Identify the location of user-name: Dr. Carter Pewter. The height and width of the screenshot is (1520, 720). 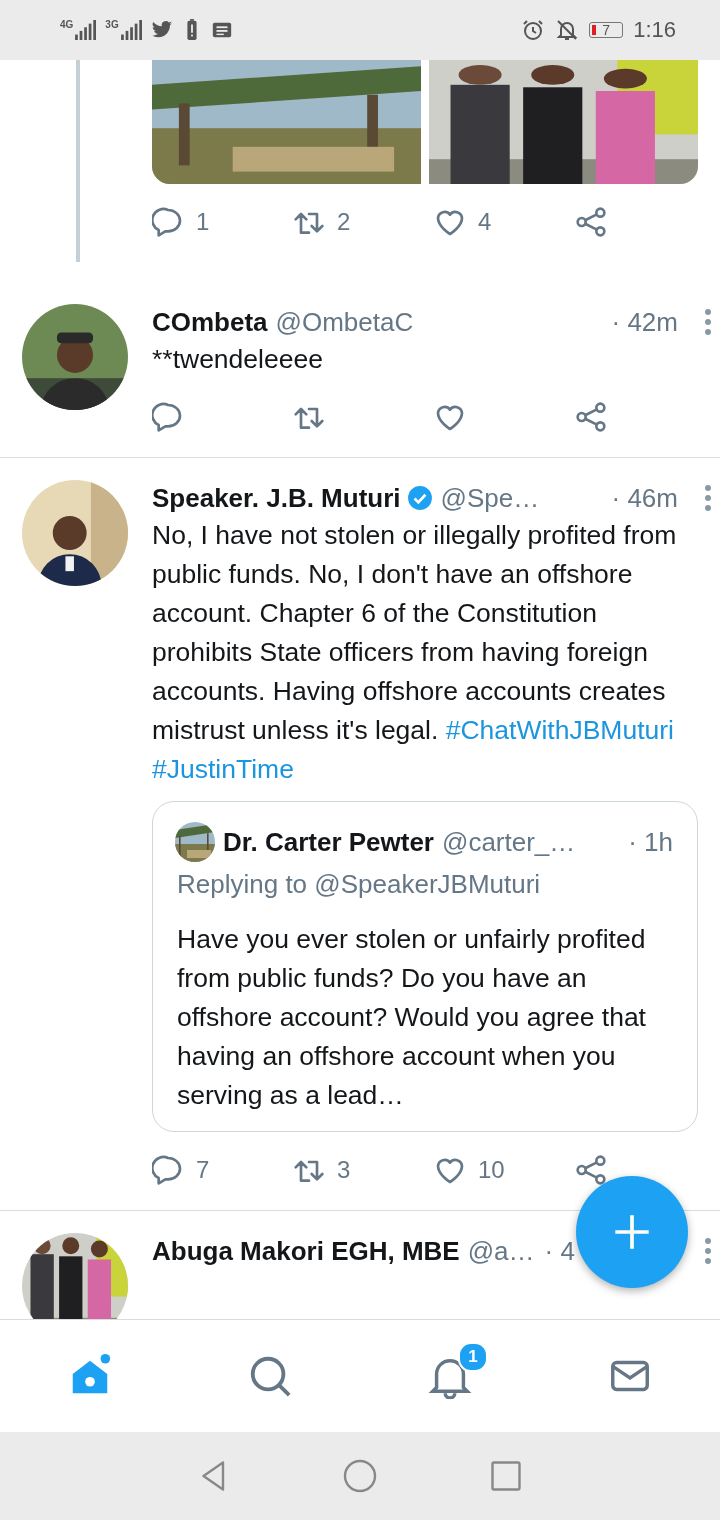
(328, 842).